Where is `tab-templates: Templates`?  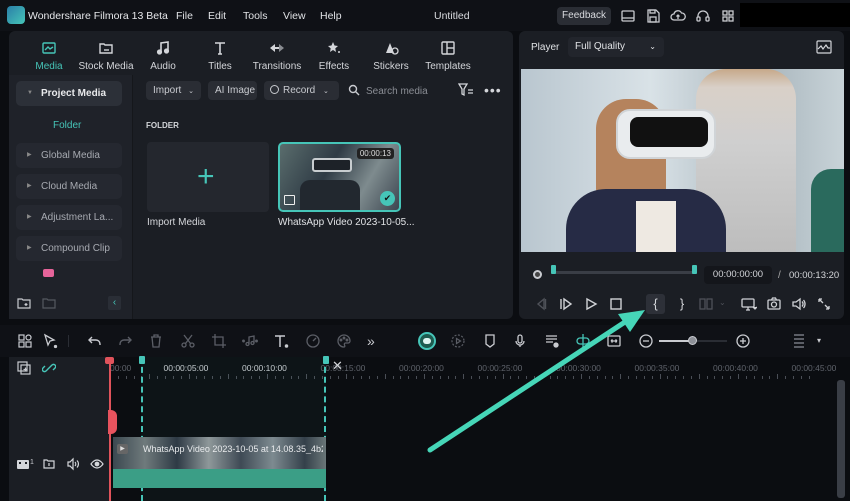
tab-templates: Templates is located at coordinates (448, 56).